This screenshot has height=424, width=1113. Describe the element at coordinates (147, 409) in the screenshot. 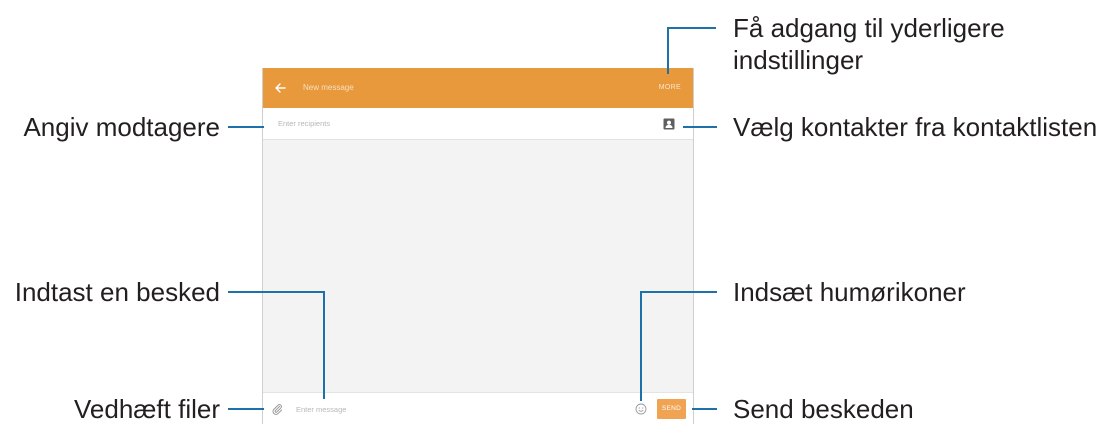

I see `callout-label-attach: Vedhæft filer` at that location.